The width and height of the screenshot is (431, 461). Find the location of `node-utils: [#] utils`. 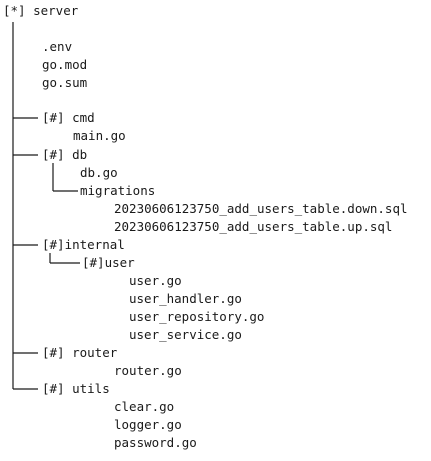

node-utils: [#] utils is located at coordinates (76, 388).